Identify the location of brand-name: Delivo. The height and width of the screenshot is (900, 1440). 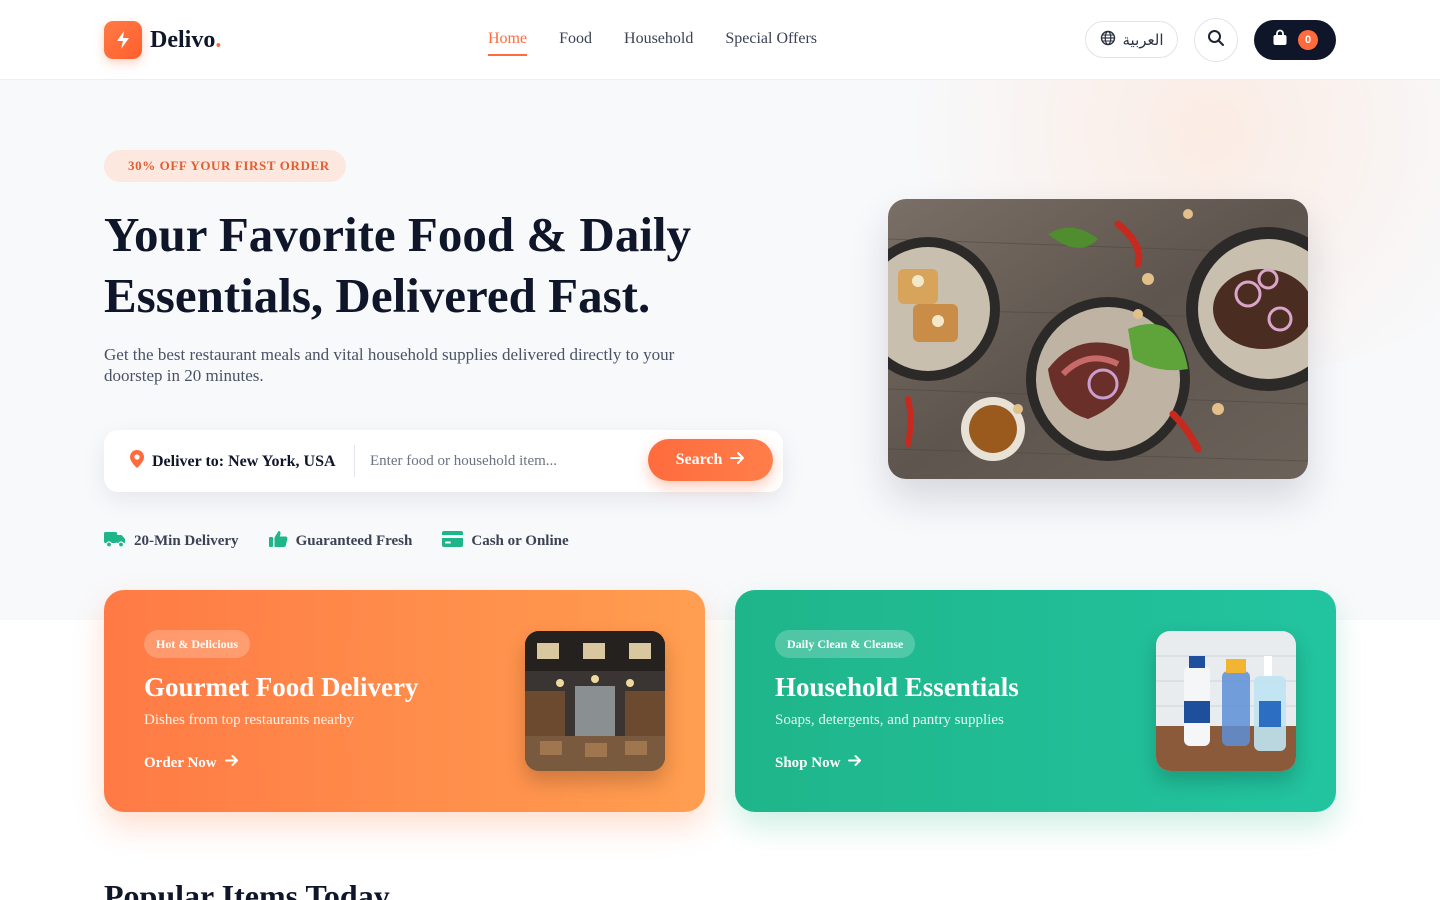
(183, 39).